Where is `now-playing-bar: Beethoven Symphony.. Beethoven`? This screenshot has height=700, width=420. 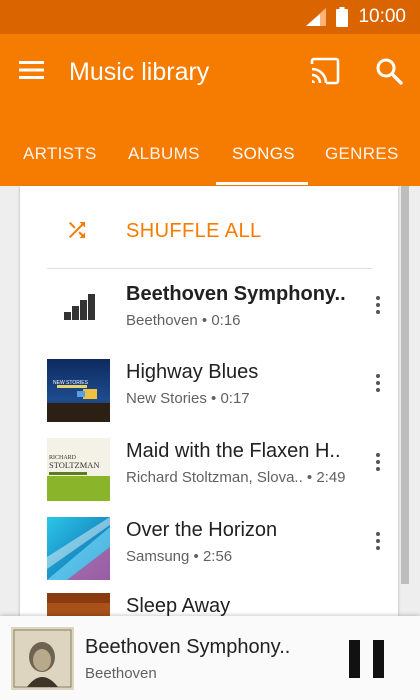
now-playing-bar: Beethoven Symphony.. Beethoven is located at coordinates (210, 658).